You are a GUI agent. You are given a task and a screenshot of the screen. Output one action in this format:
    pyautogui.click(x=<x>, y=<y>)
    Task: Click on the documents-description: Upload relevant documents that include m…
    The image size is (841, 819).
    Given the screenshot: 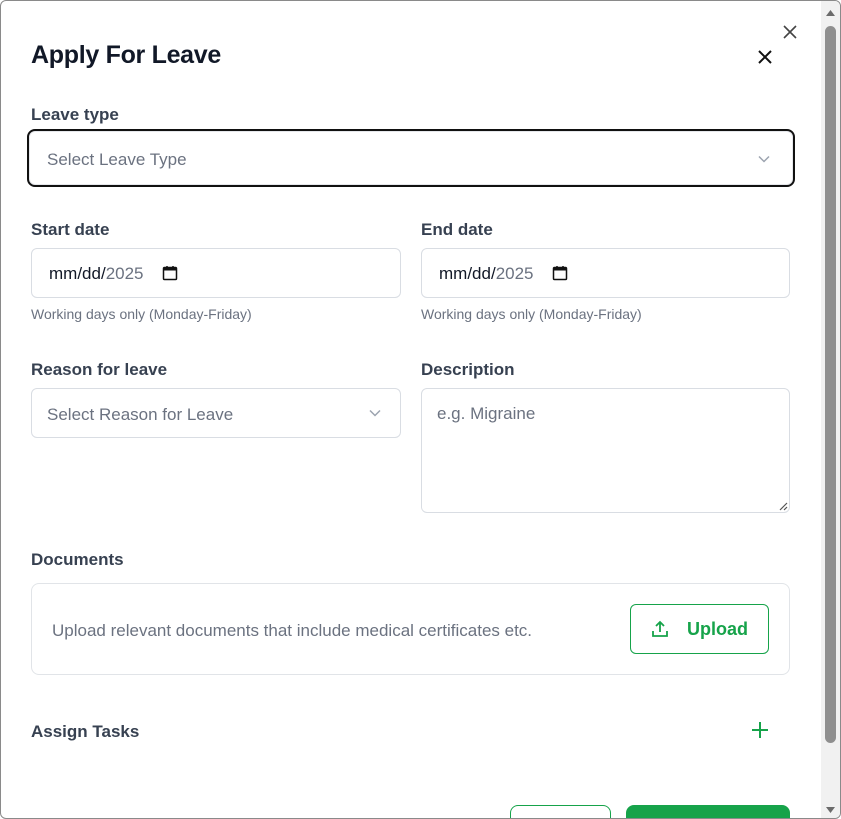 What is the action you would take?
    pyautogui.click(x=292, y=630)
    